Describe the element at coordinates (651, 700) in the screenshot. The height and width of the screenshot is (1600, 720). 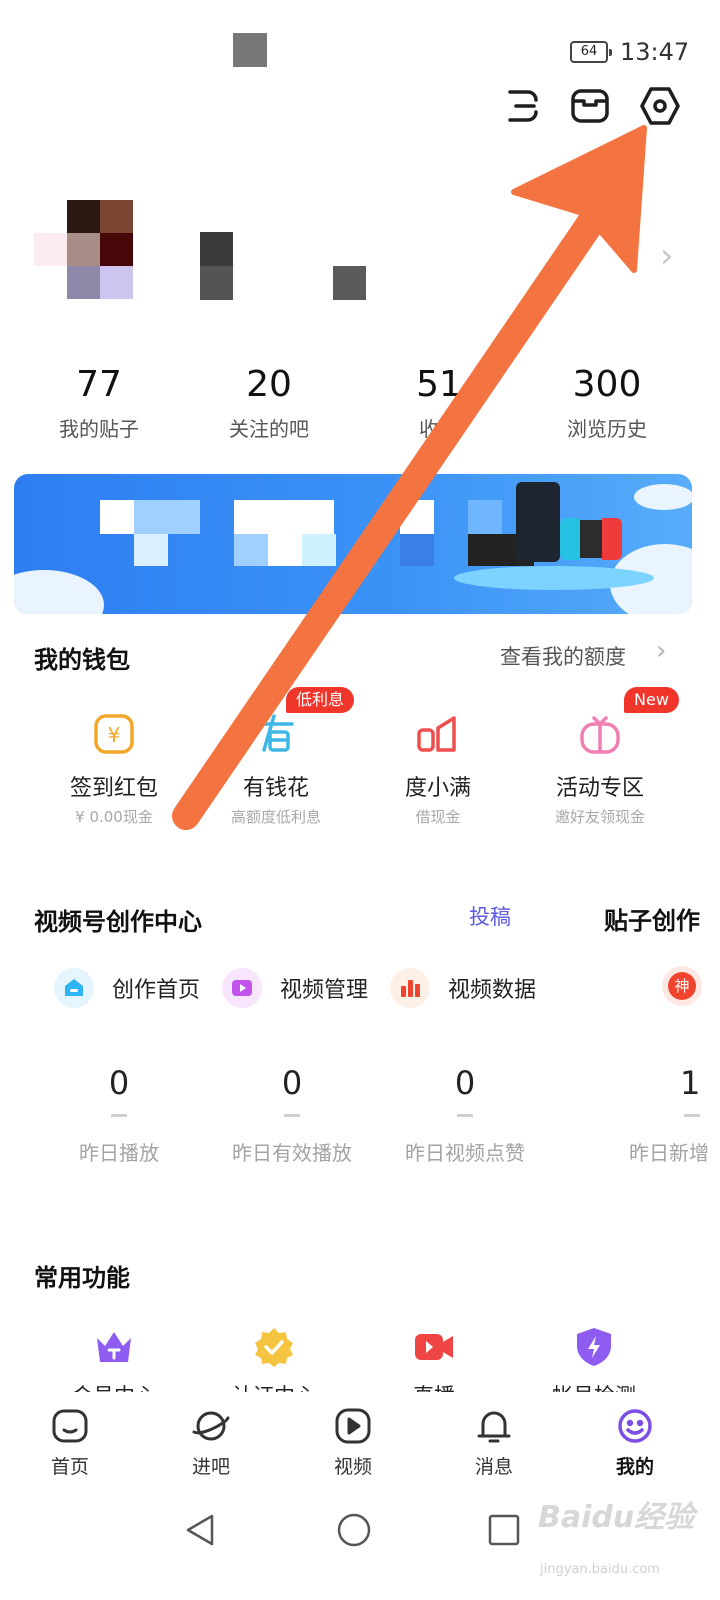
I see `new-badge: New` at that location.